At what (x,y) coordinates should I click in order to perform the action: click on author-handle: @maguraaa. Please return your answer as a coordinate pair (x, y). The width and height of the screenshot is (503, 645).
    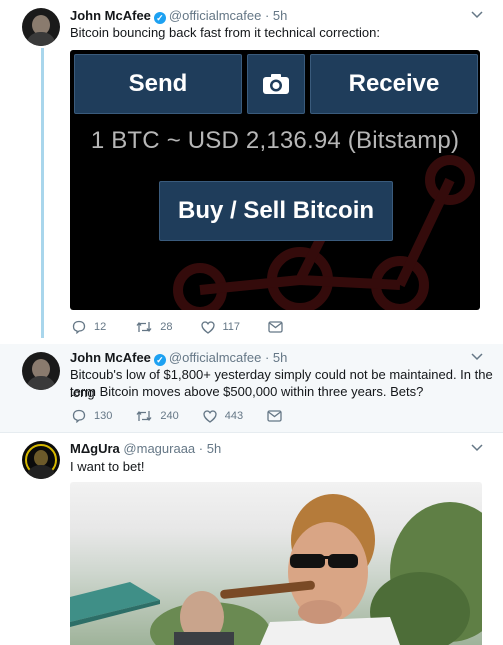
    Looking at the image, I should click on (159, 448).